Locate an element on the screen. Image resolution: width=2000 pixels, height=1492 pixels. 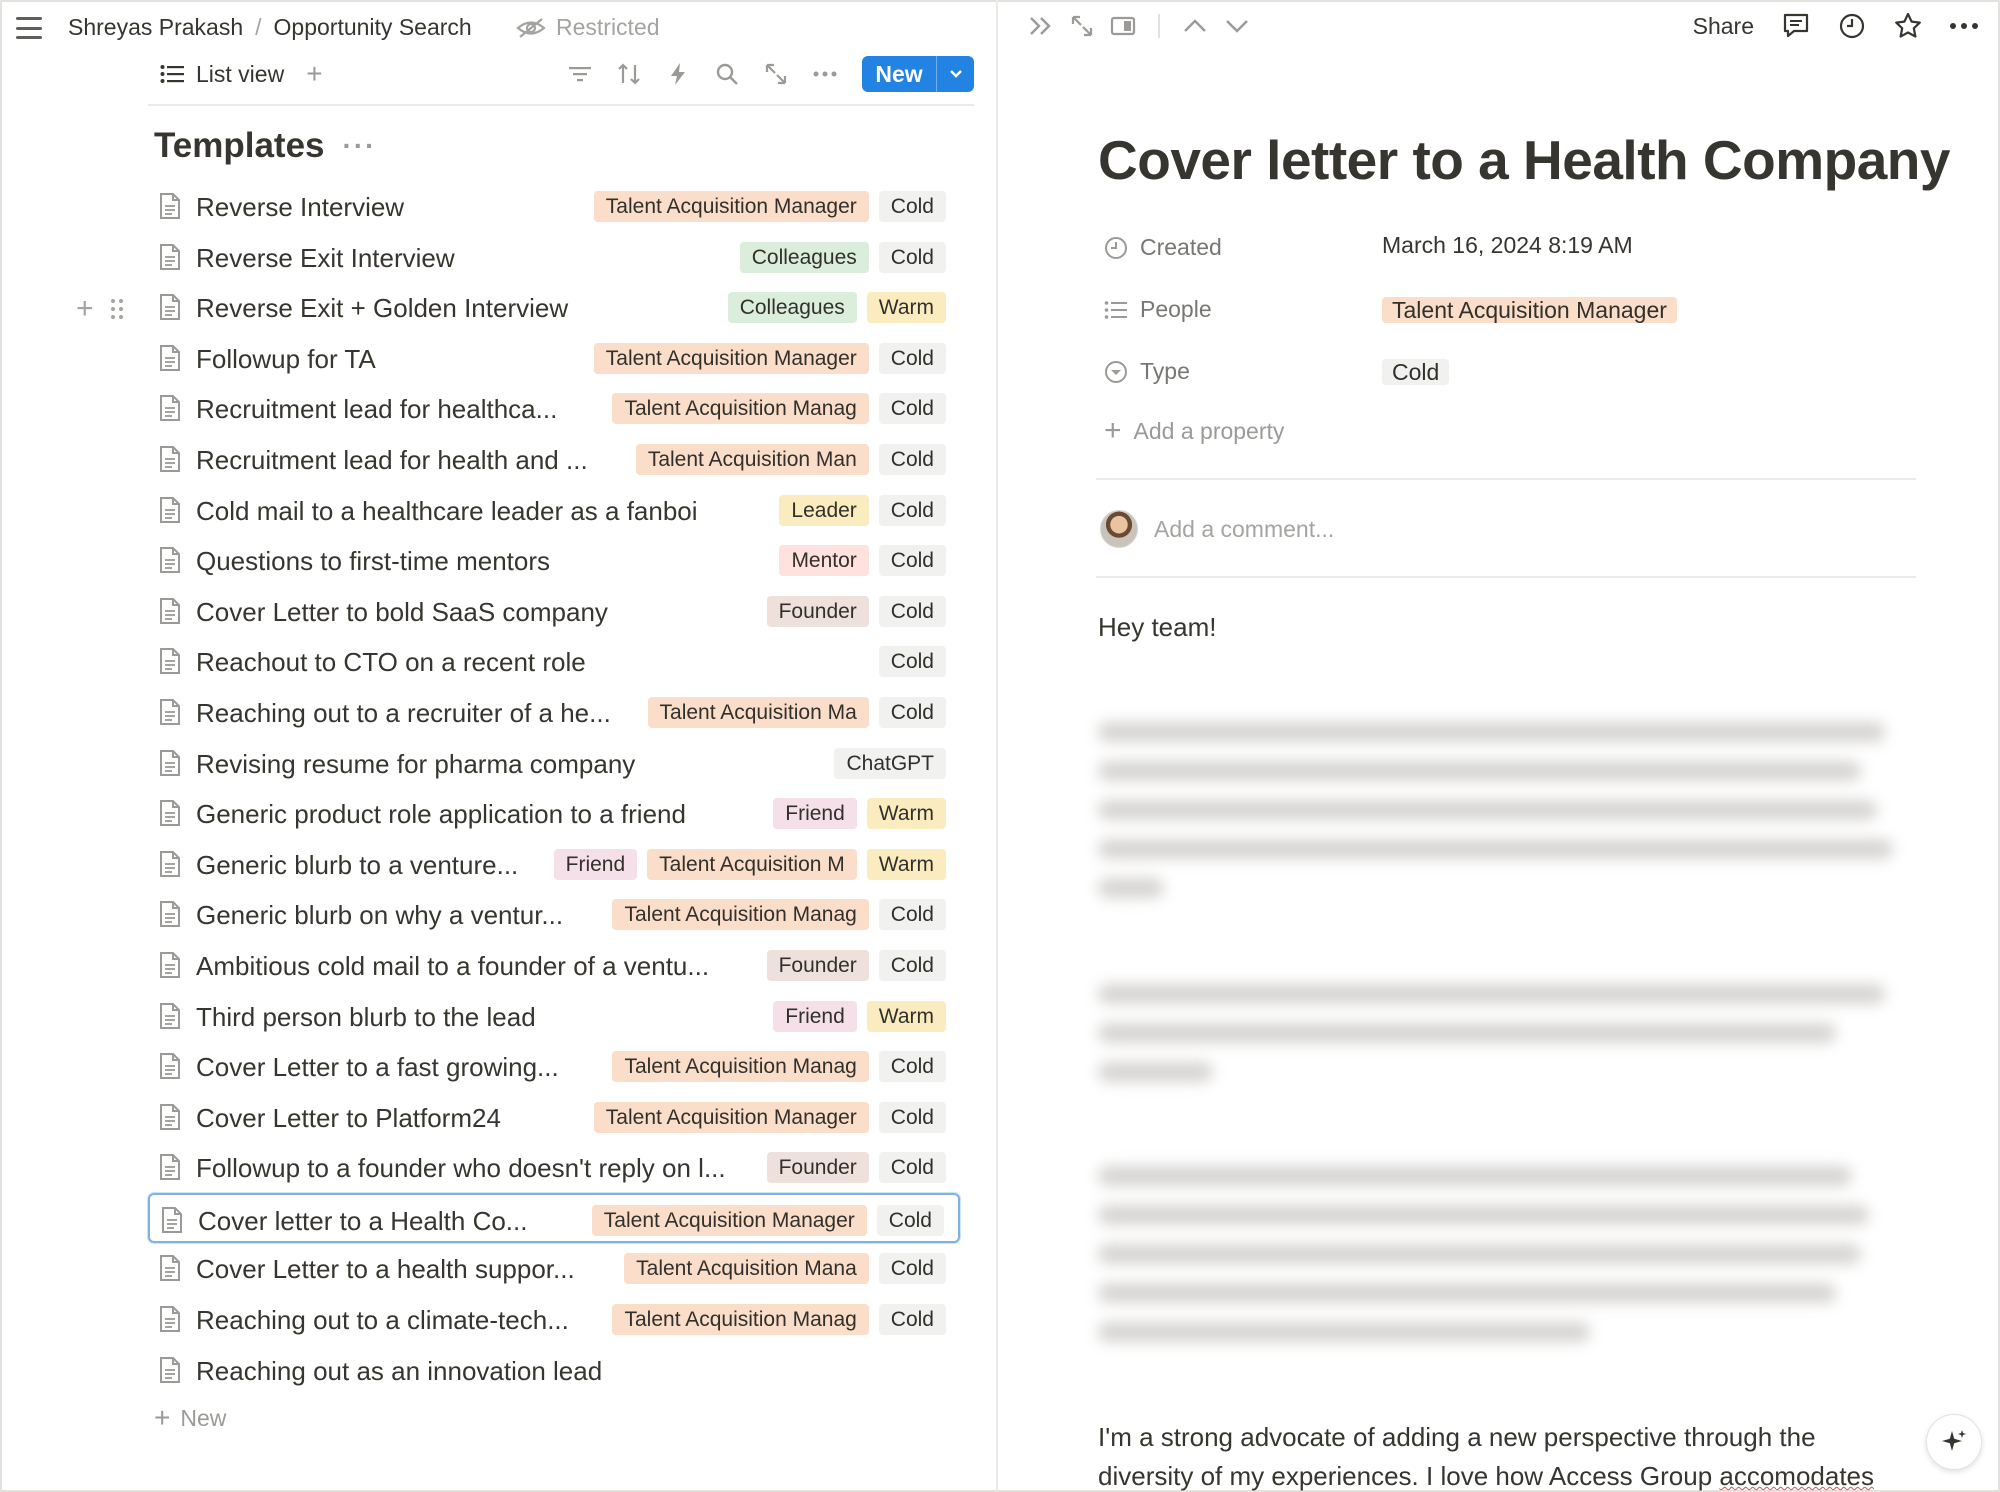
breadcrumb: Shreyas Prakash / Opportunity Search is located at coordinates (270, 27).